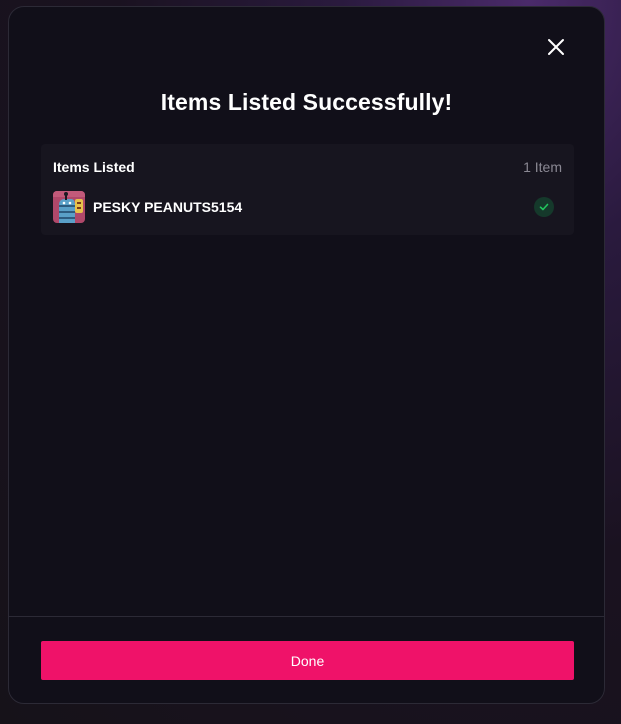  What do you see at coordinates (306, 616) in the screenshot?
I see `footer-divider` at bounding box center [306, 616].